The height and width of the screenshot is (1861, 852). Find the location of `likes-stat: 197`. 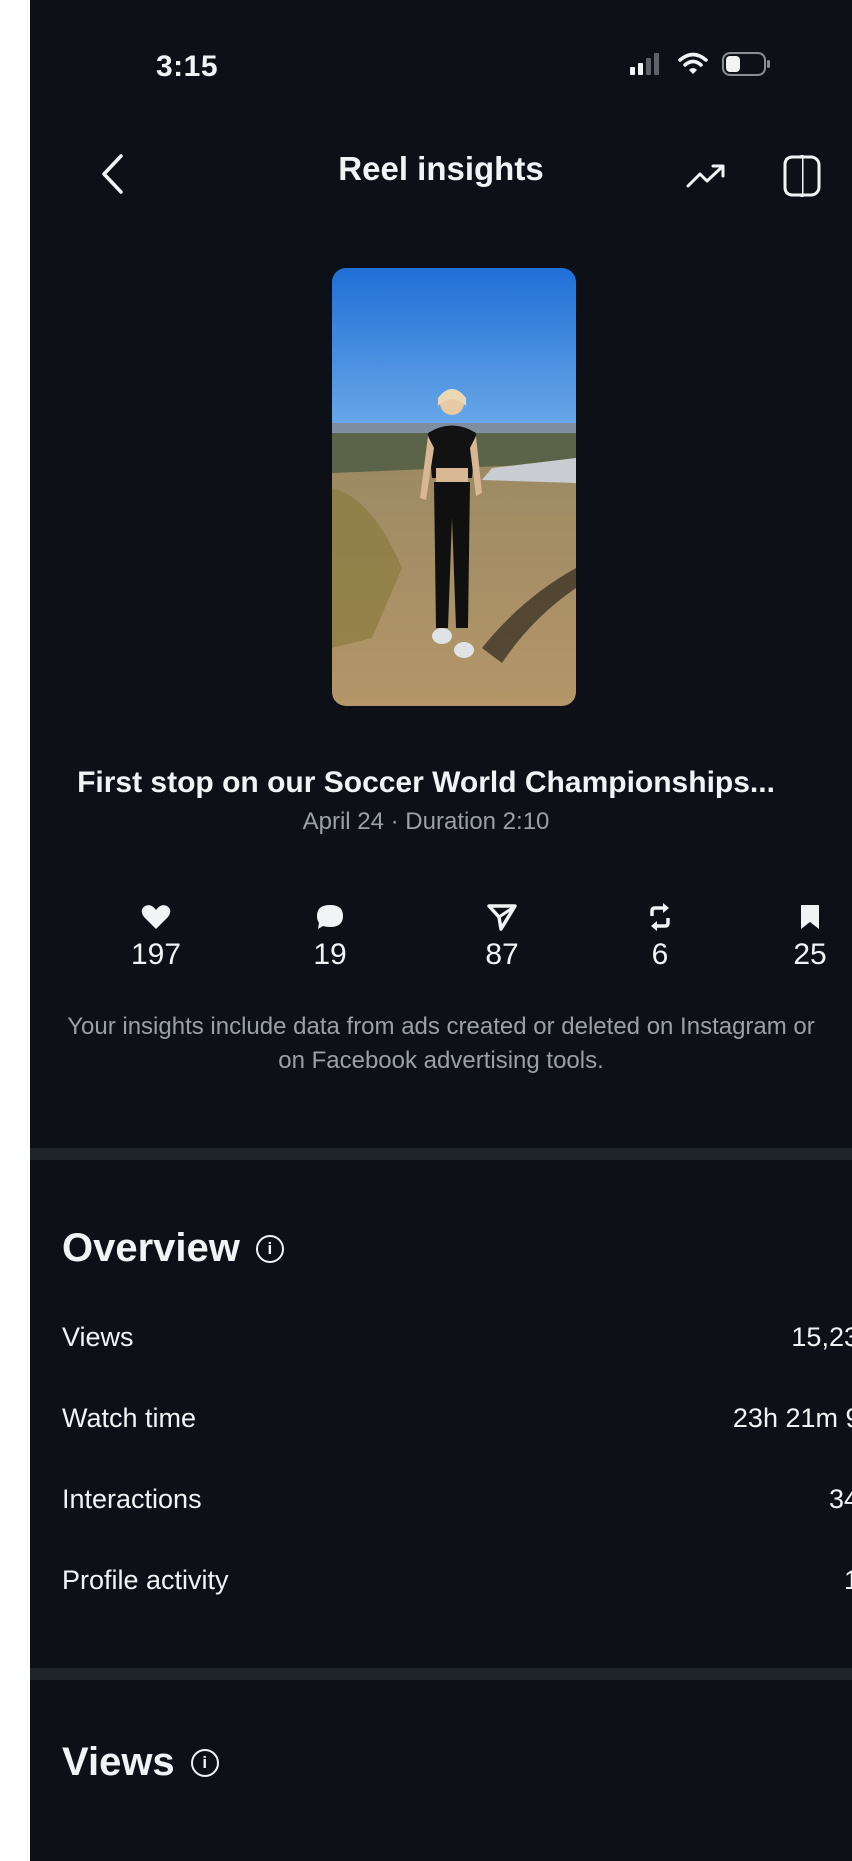

likes-stat: 197 is located at coordinates (156, 936).